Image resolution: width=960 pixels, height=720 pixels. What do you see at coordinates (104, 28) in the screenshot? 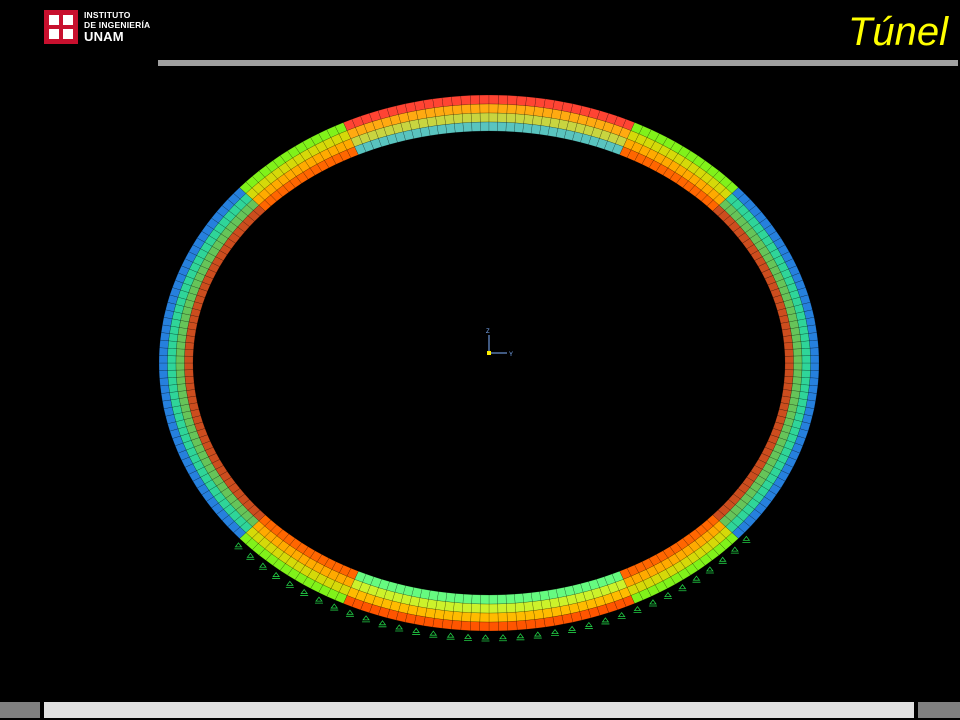
I see `institute-logo: INSTITUTO DE INGENIERÍA UNAM` at bounding box center [104, 28].